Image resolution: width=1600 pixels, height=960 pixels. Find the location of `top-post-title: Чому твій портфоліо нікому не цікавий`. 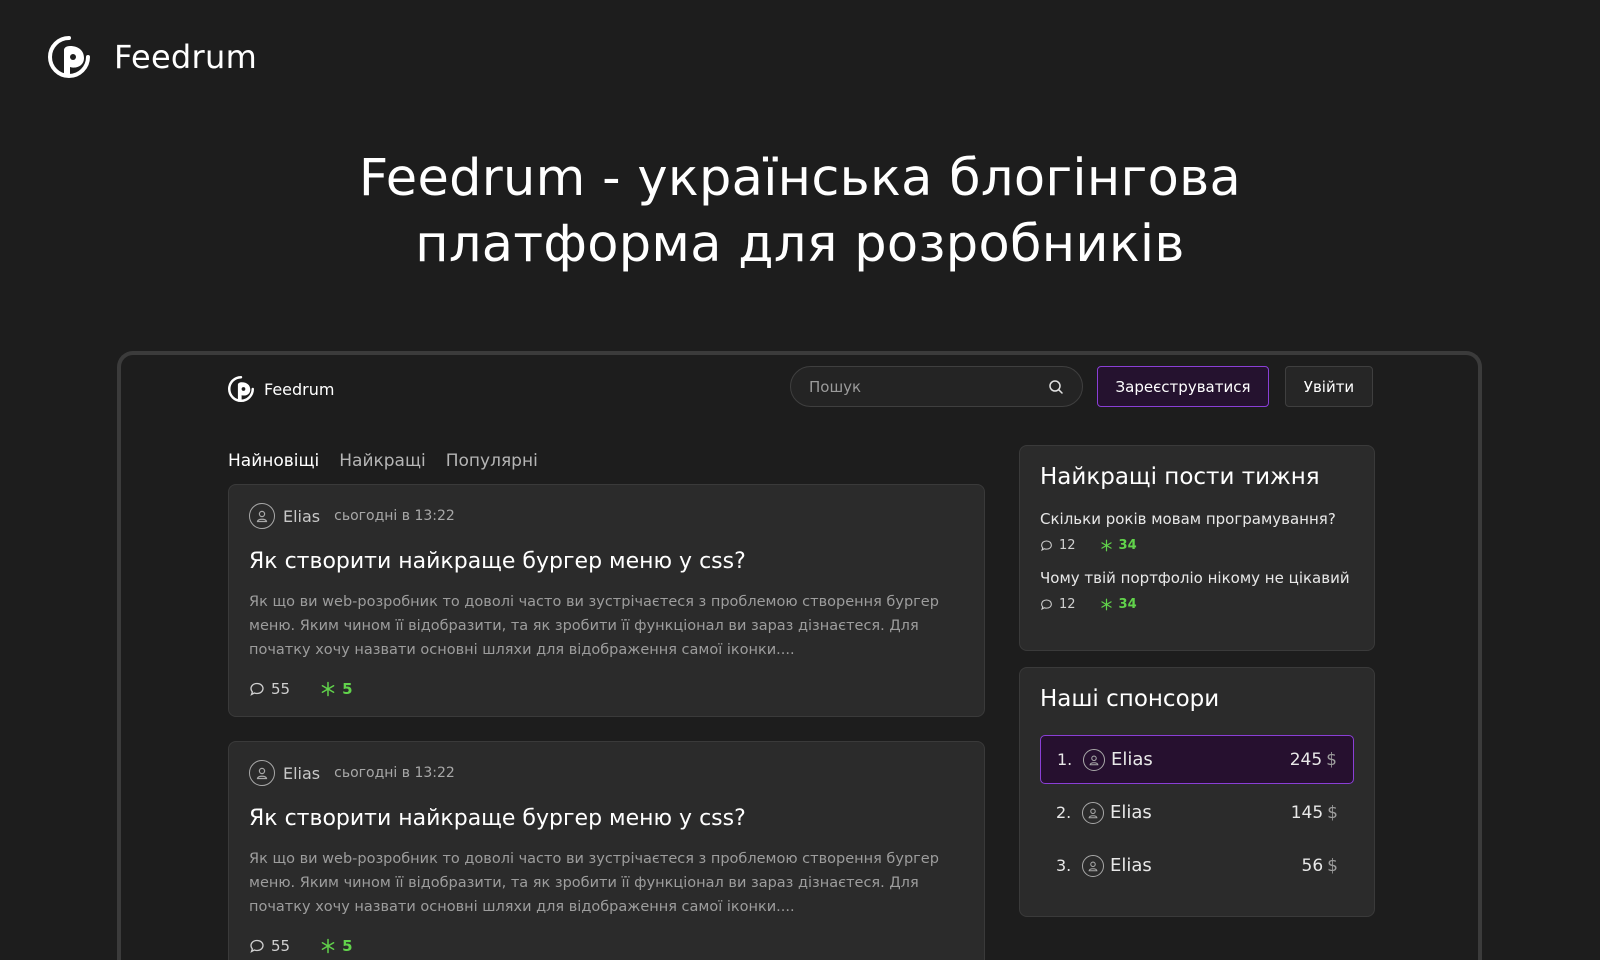

top-post-title: Чому твій портфоліо нікому не цікавий is located at coordinates (1197, 578).